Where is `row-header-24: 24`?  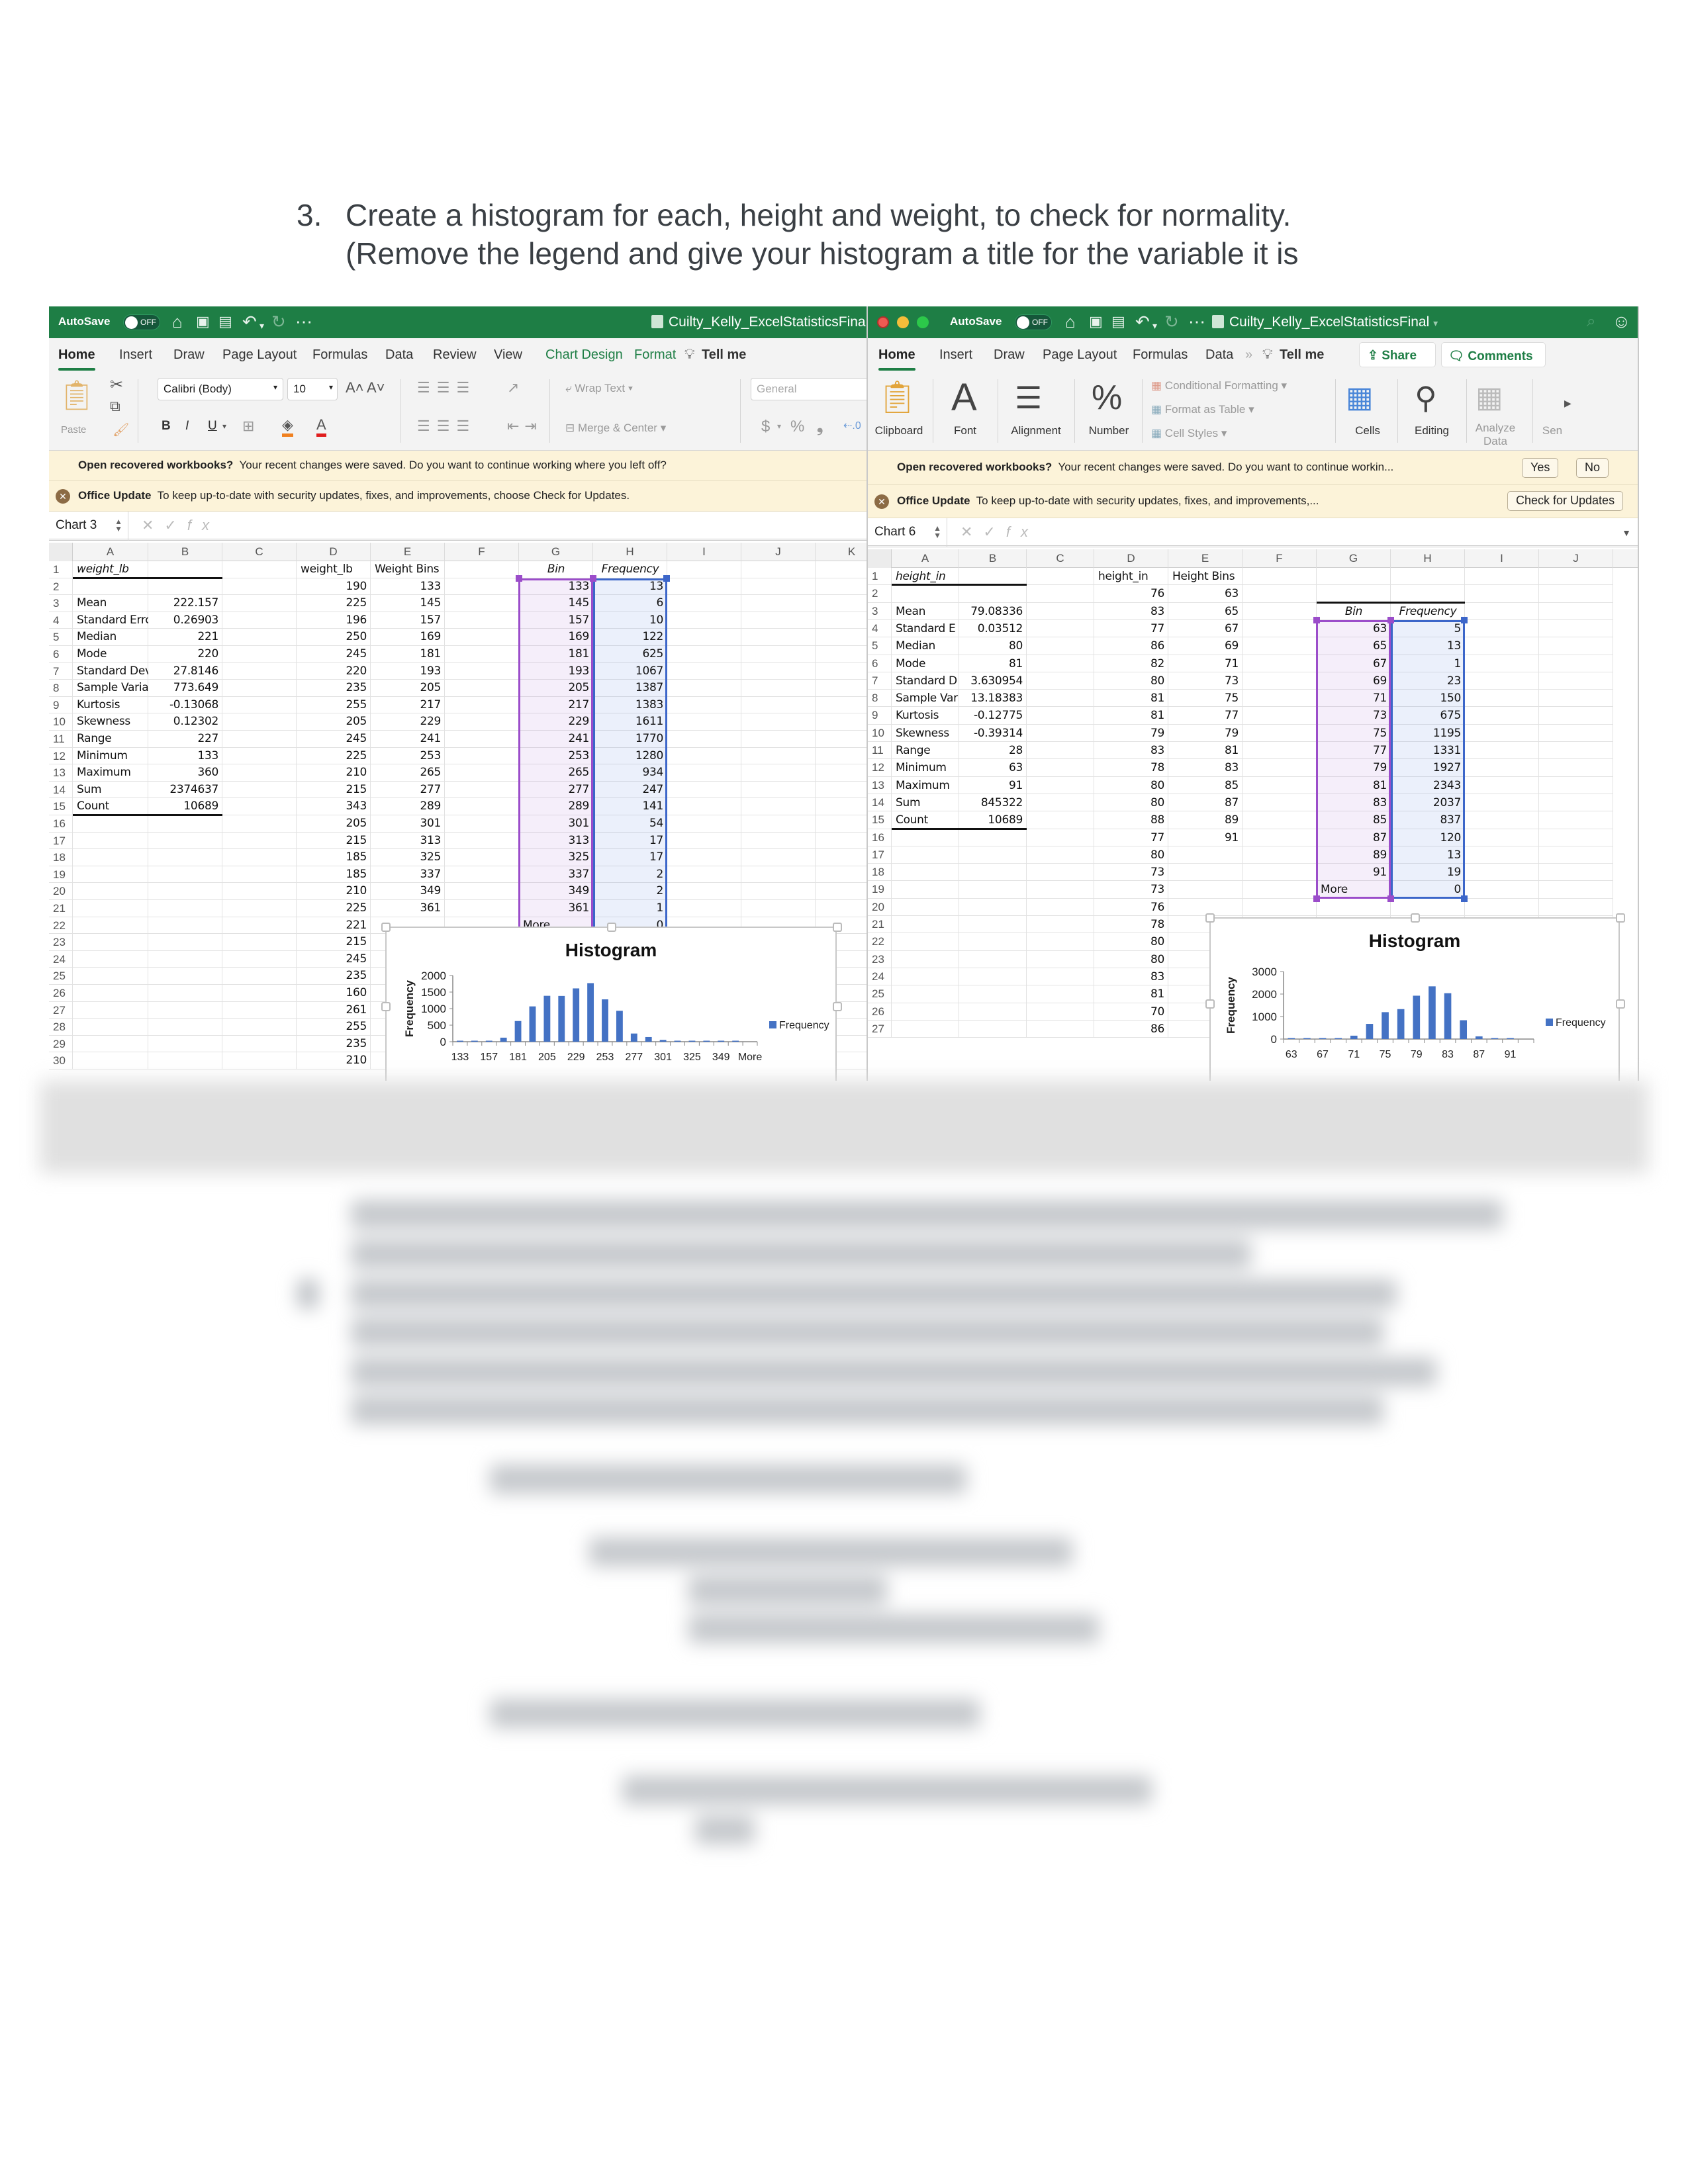
row-header-24: 24 is located at coordinates (880, 977).